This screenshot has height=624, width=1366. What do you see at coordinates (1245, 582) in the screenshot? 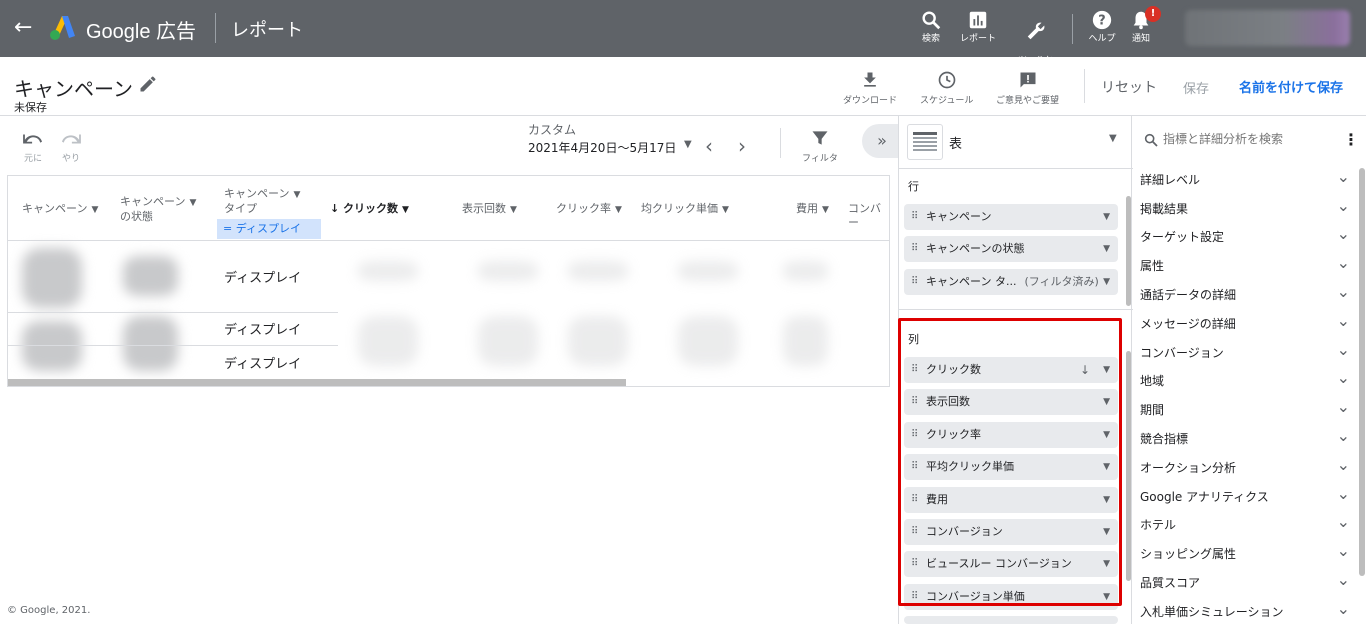
I see `metric-category-item: 品質スコア ⌄` at bounding box center [1245, 582].